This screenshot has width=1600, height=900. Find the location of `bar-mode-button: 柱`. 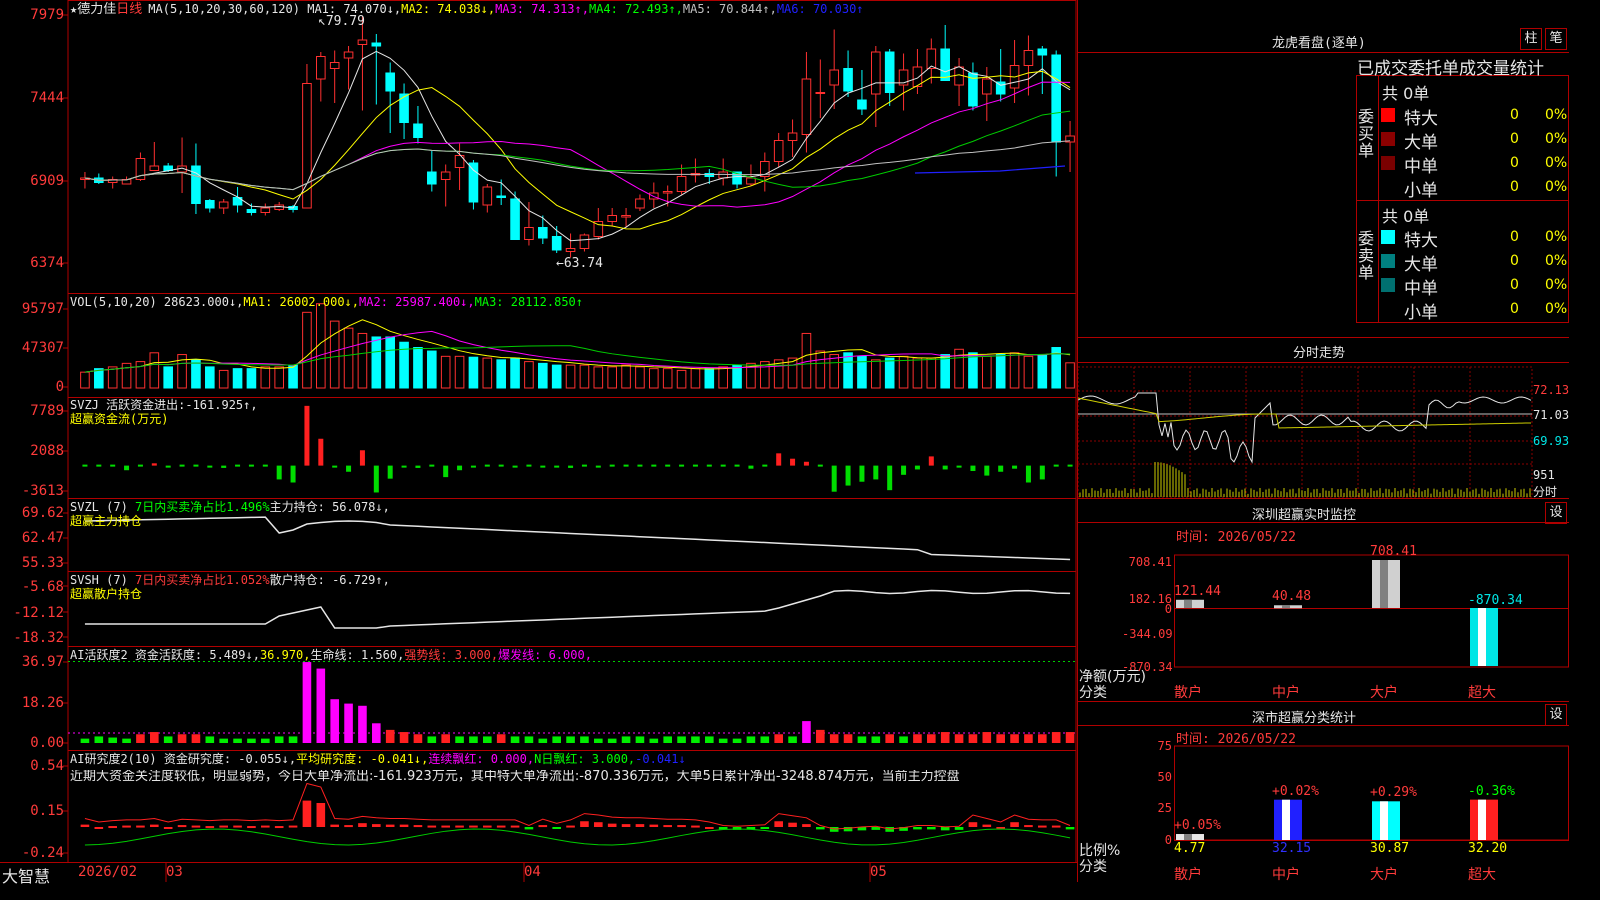

bar-mode-button: 柱 is located at coordinates (1531, 39).